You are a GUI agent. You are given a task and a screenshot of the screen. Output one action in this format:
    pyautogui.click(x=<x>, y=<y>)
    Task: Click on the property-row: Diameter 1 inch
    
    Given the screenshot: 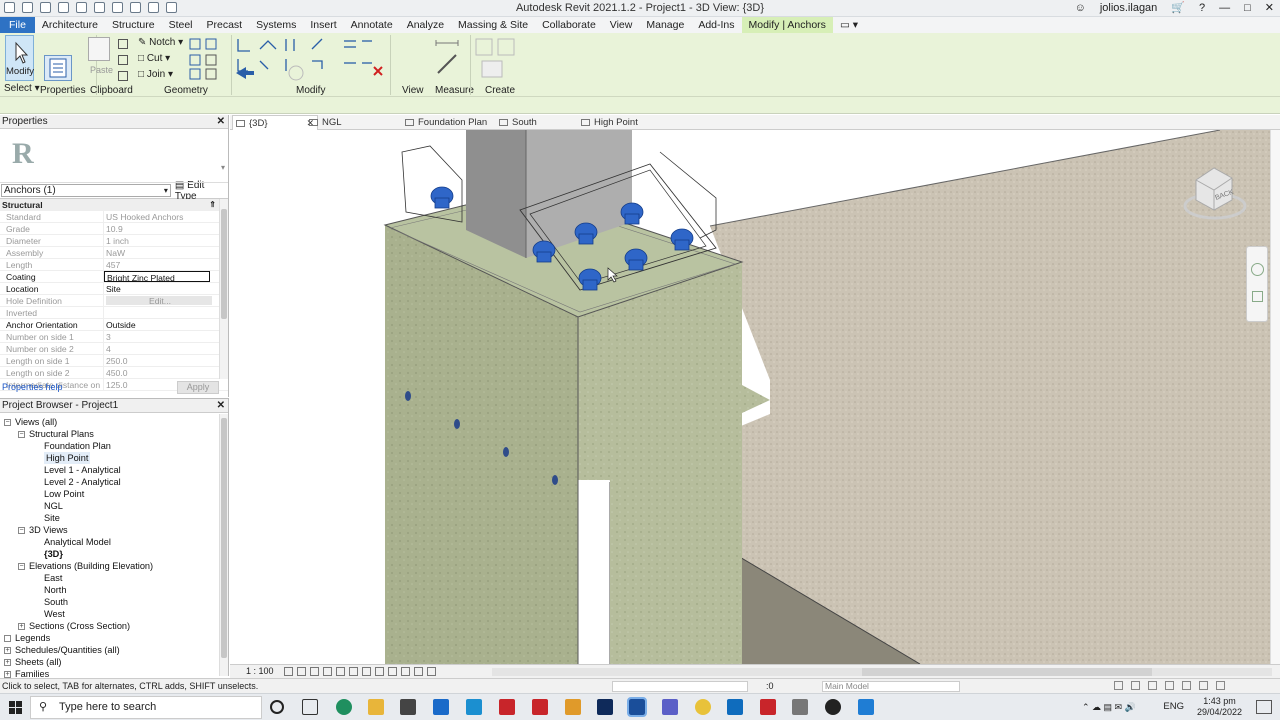 What is the action you would take?
    pyautogui.click(x=114, y=241)
    